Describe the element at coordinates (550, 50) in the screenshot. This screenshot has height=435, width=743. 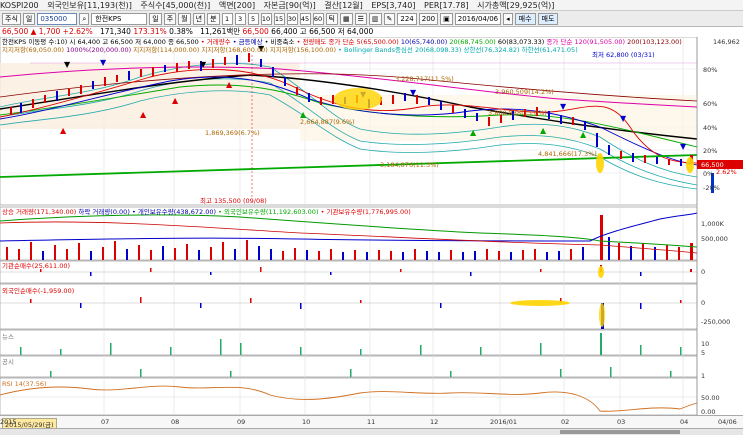
I see `legend-item: 하한선(61,471.05)` at that location.